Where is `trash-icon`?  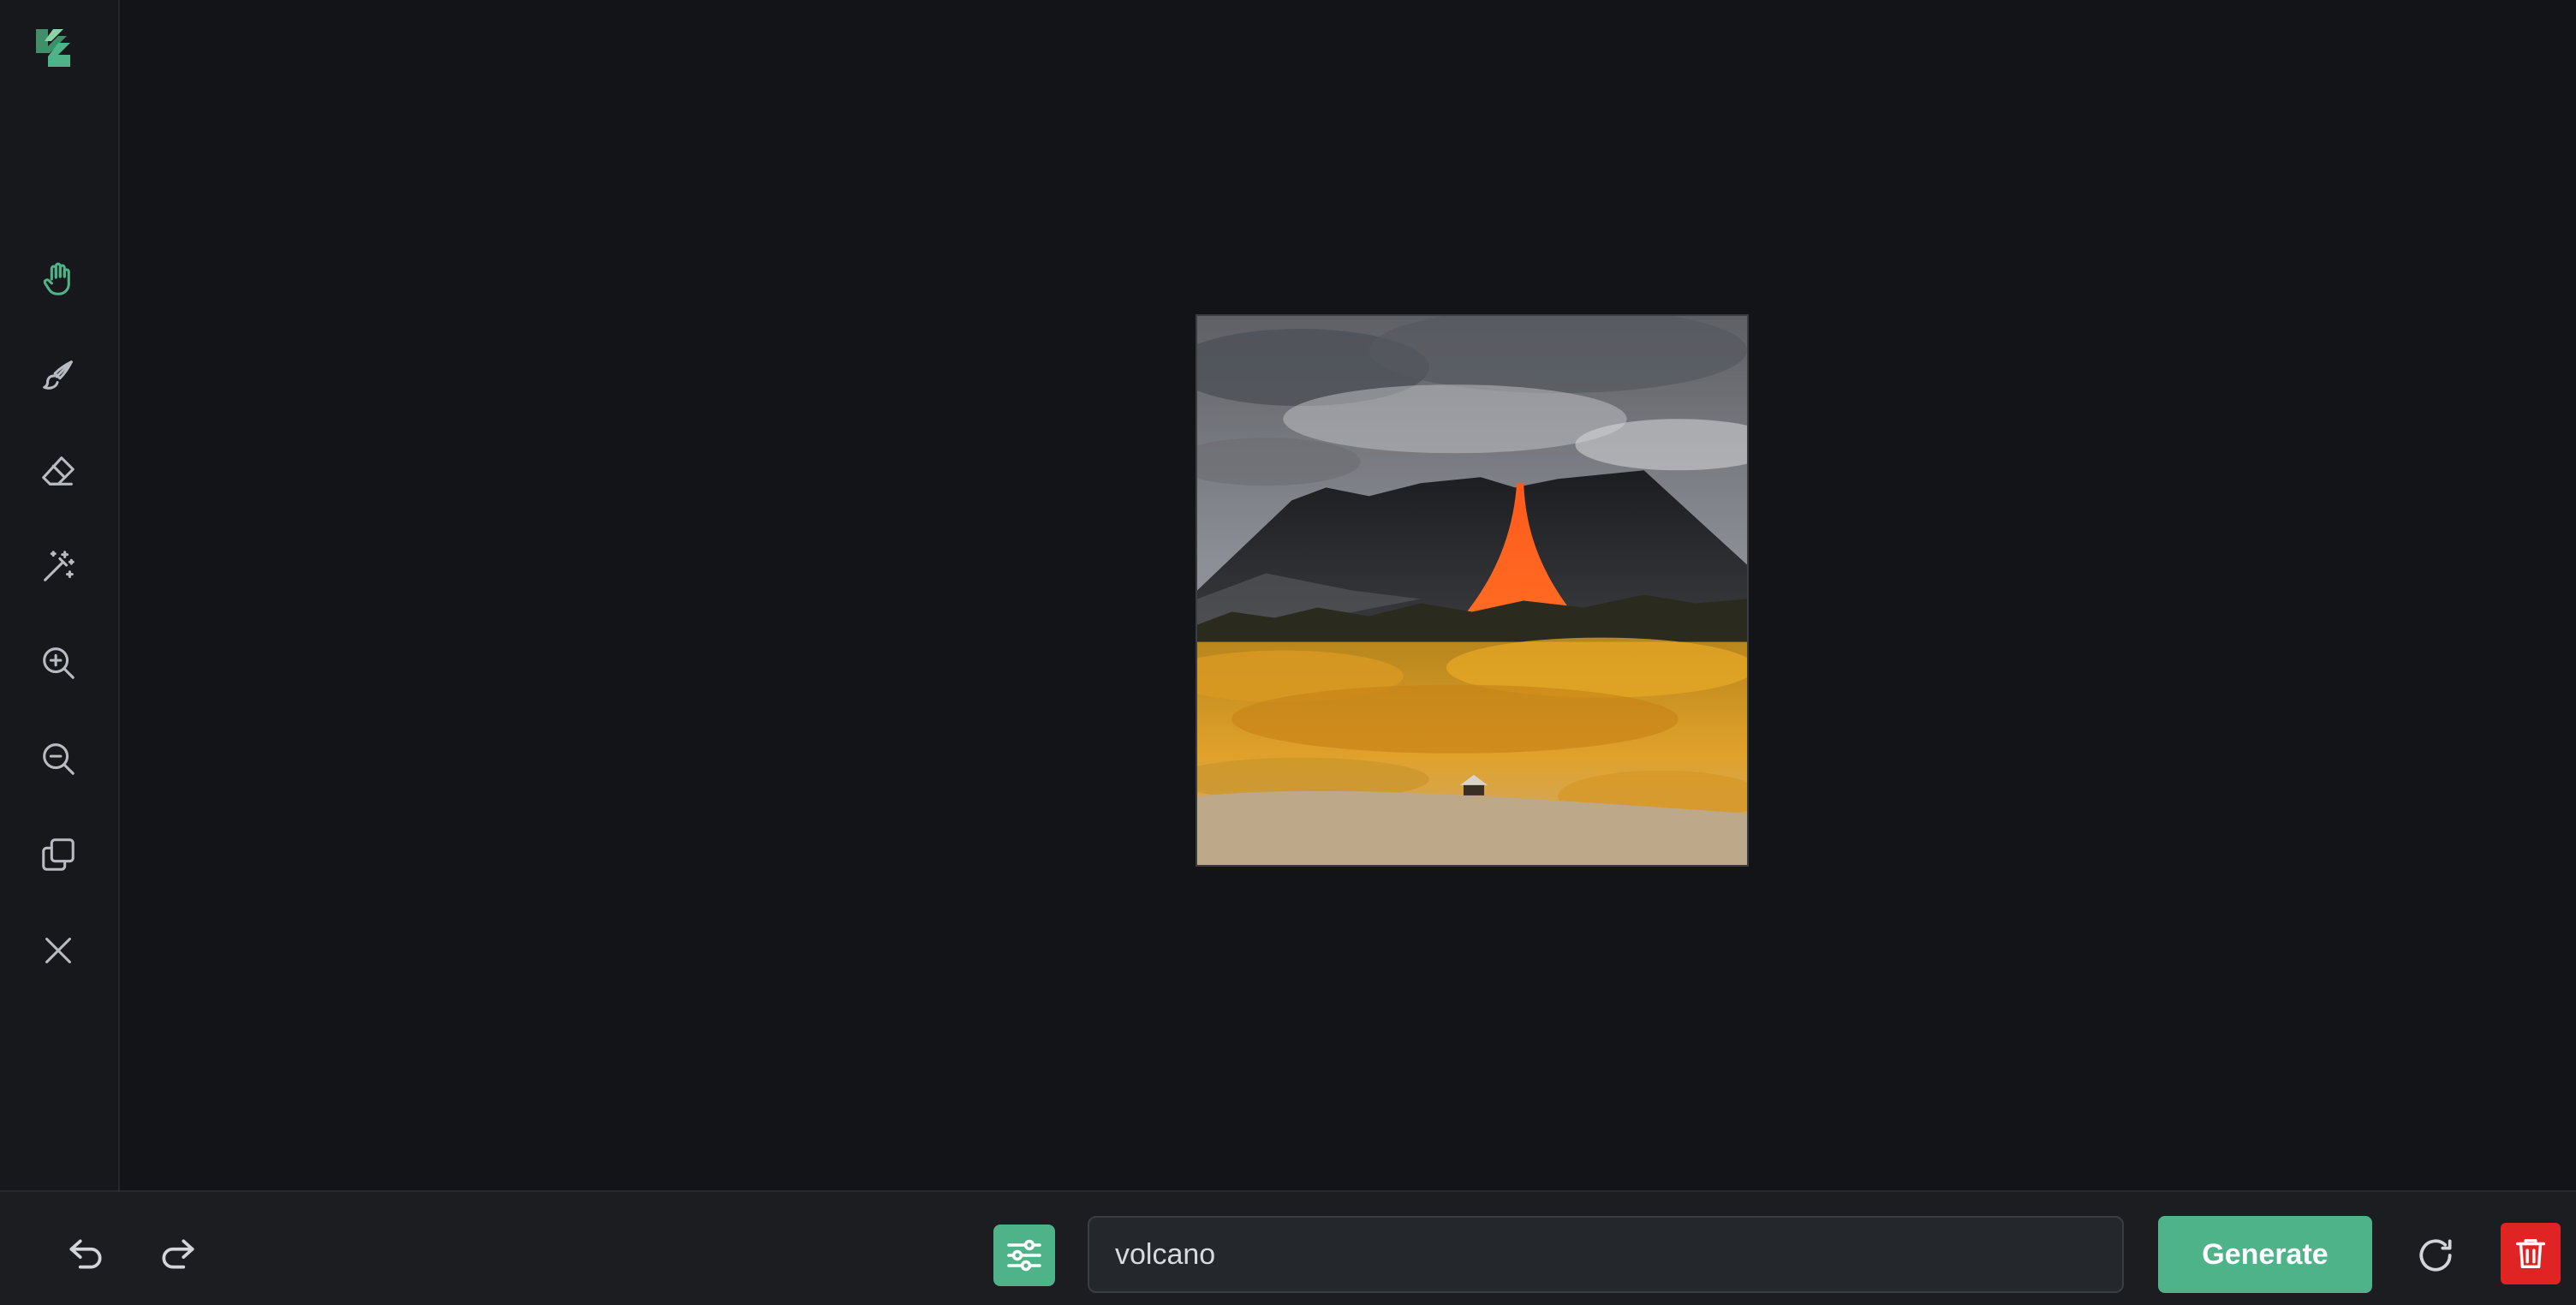 trash-icon is located at coordinates (2531, 1253).